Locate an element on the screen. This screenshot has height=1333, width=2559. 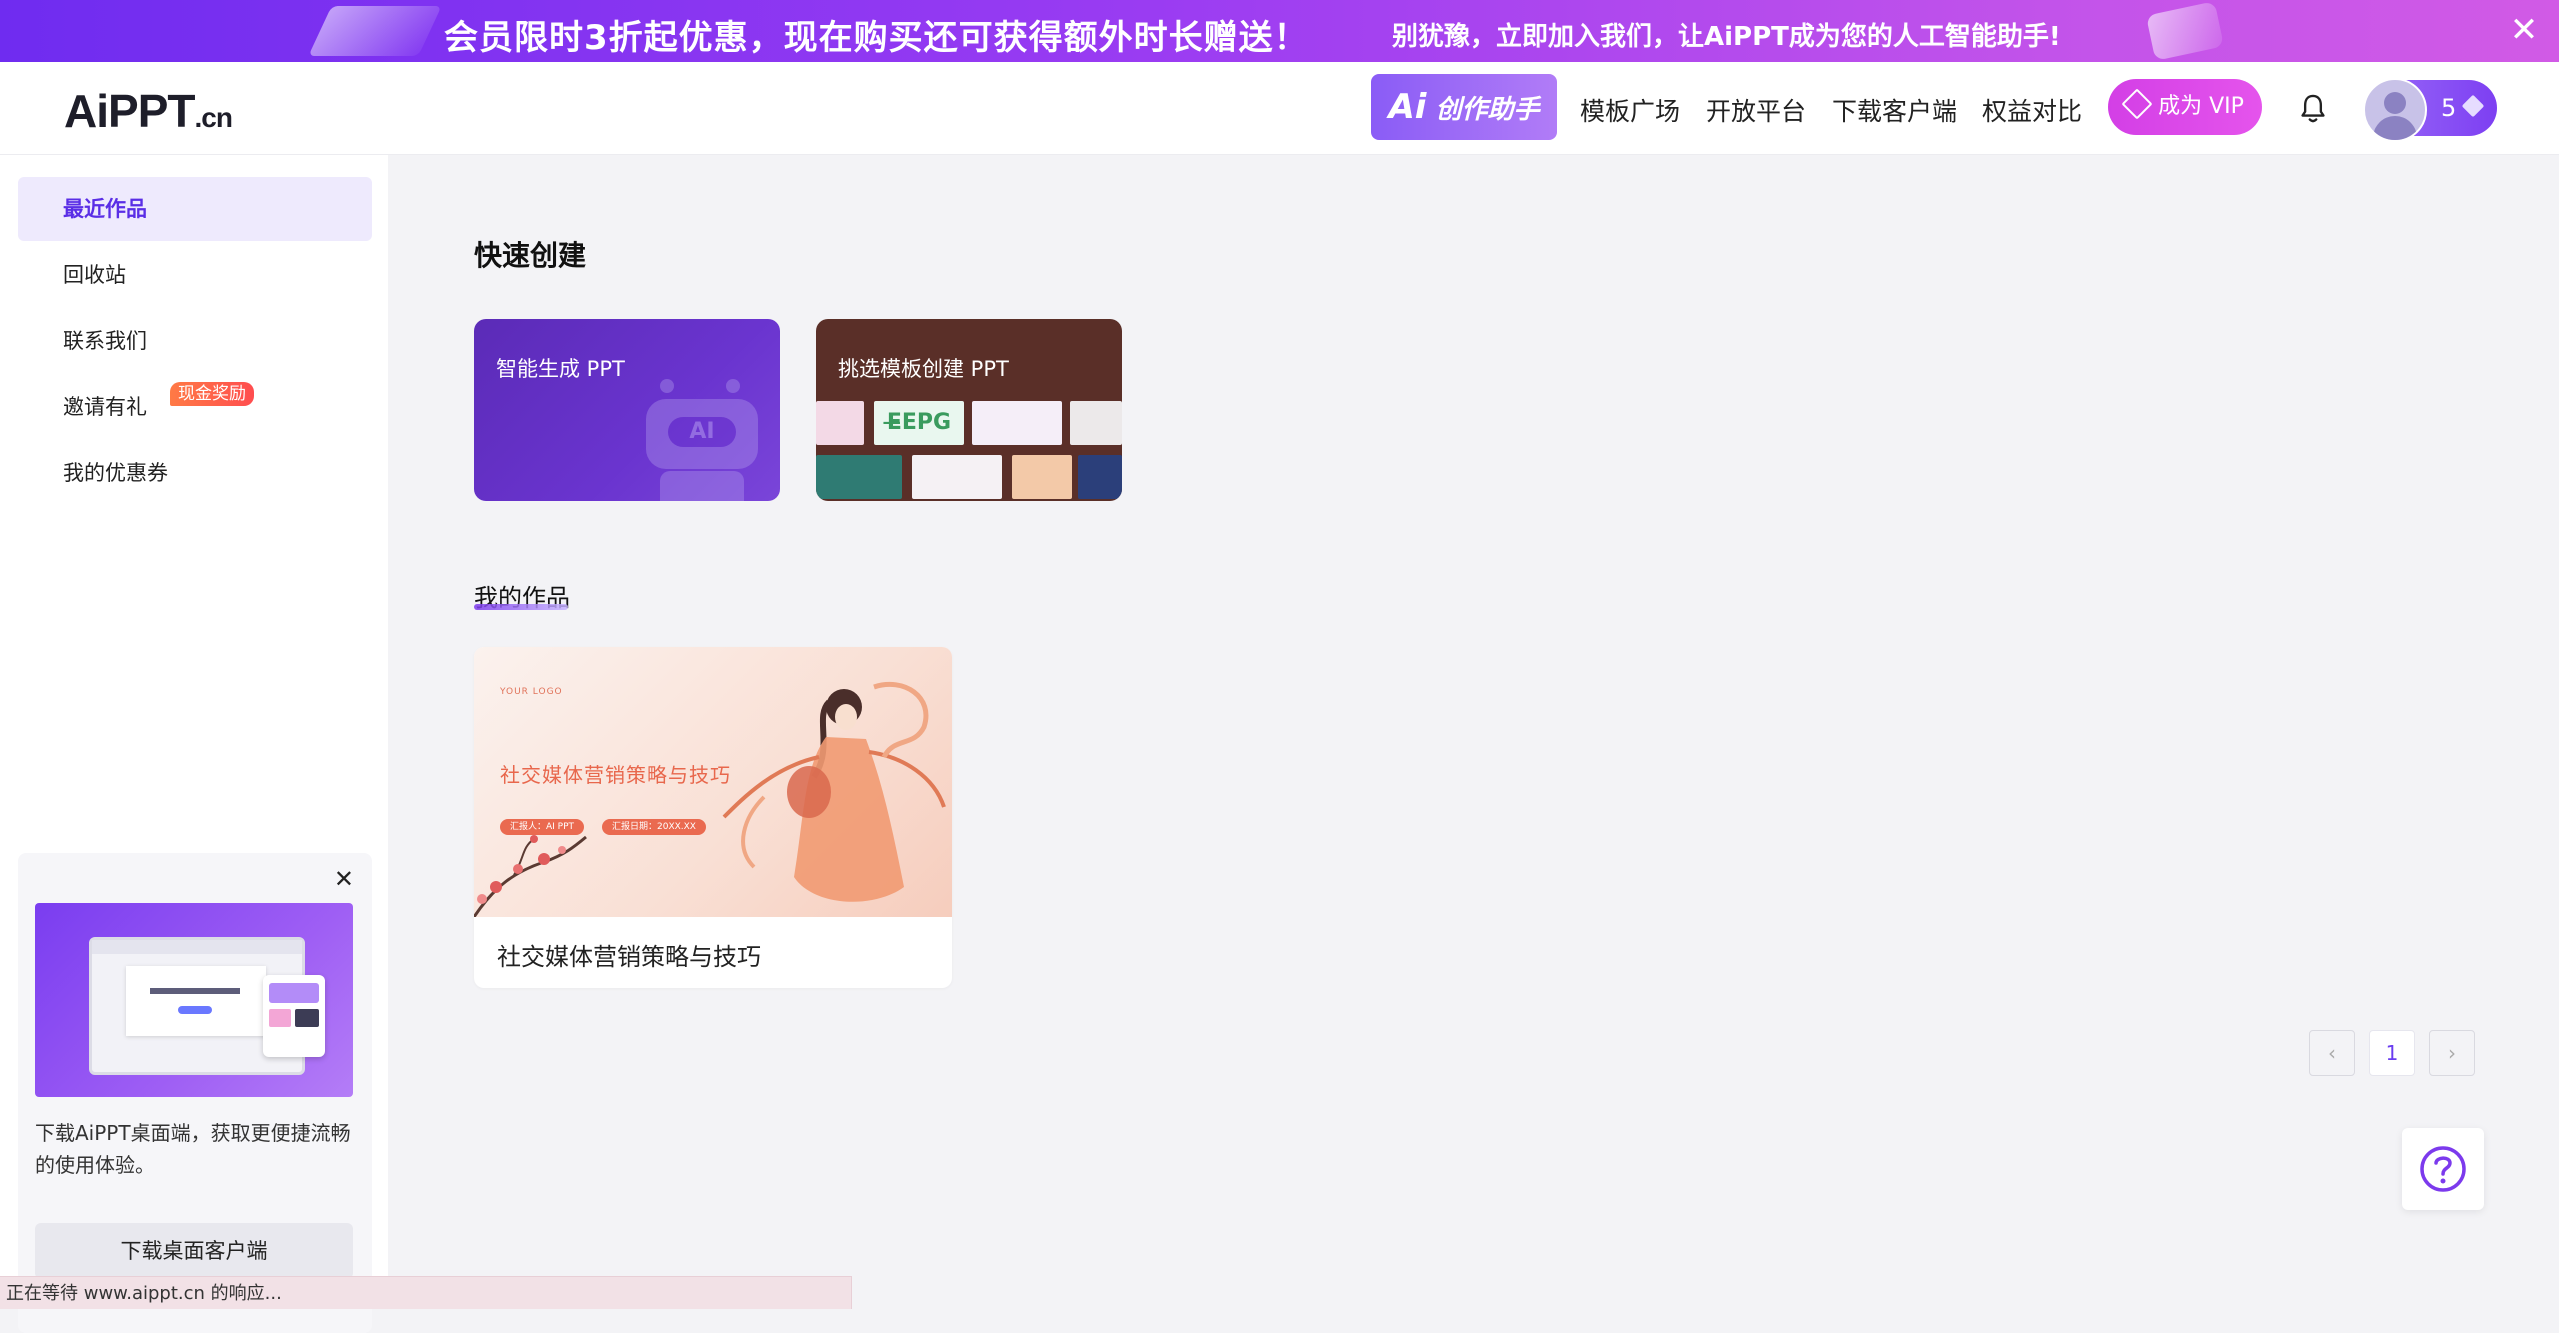
sidebar-item-coupons: 我的优惠券 is located at coordinates (195, 473).